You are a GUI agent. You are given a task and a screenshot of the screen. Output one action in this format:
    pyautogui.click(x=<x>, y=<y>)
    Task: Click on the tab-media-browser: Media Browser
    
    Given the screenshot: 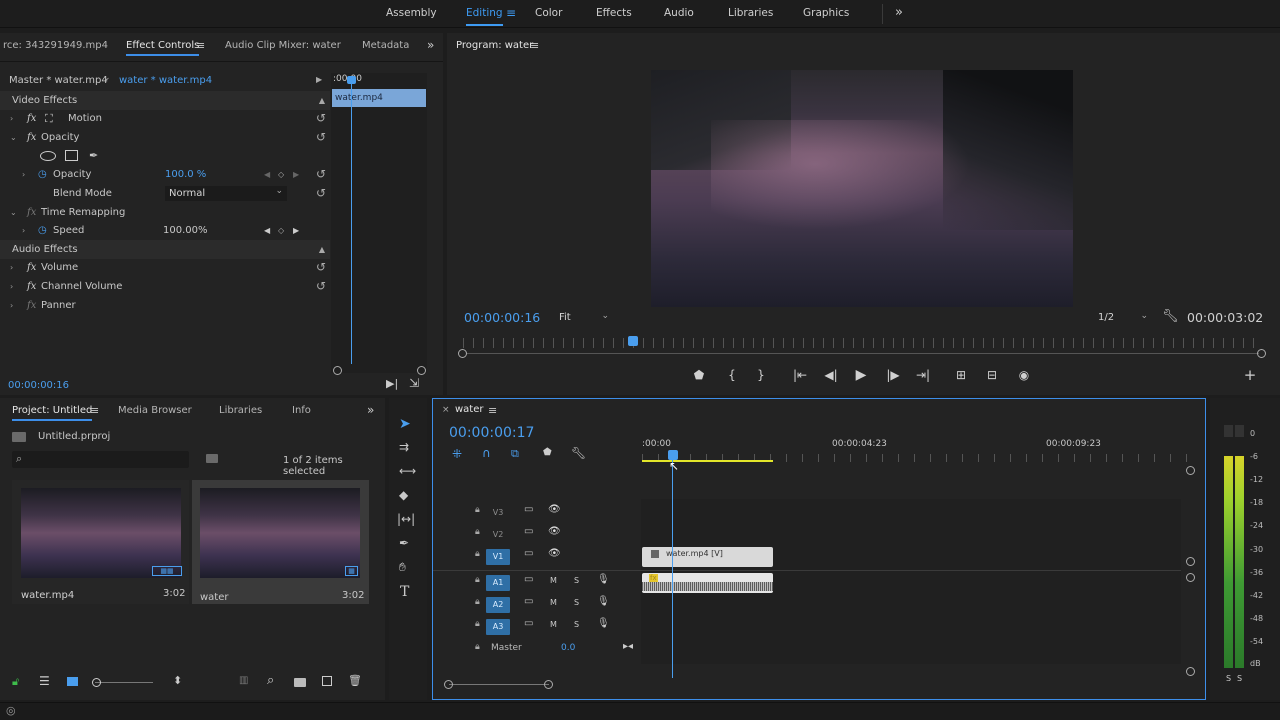 What is the action you would take?
    pyautogui.click(x=155, y=411)
    